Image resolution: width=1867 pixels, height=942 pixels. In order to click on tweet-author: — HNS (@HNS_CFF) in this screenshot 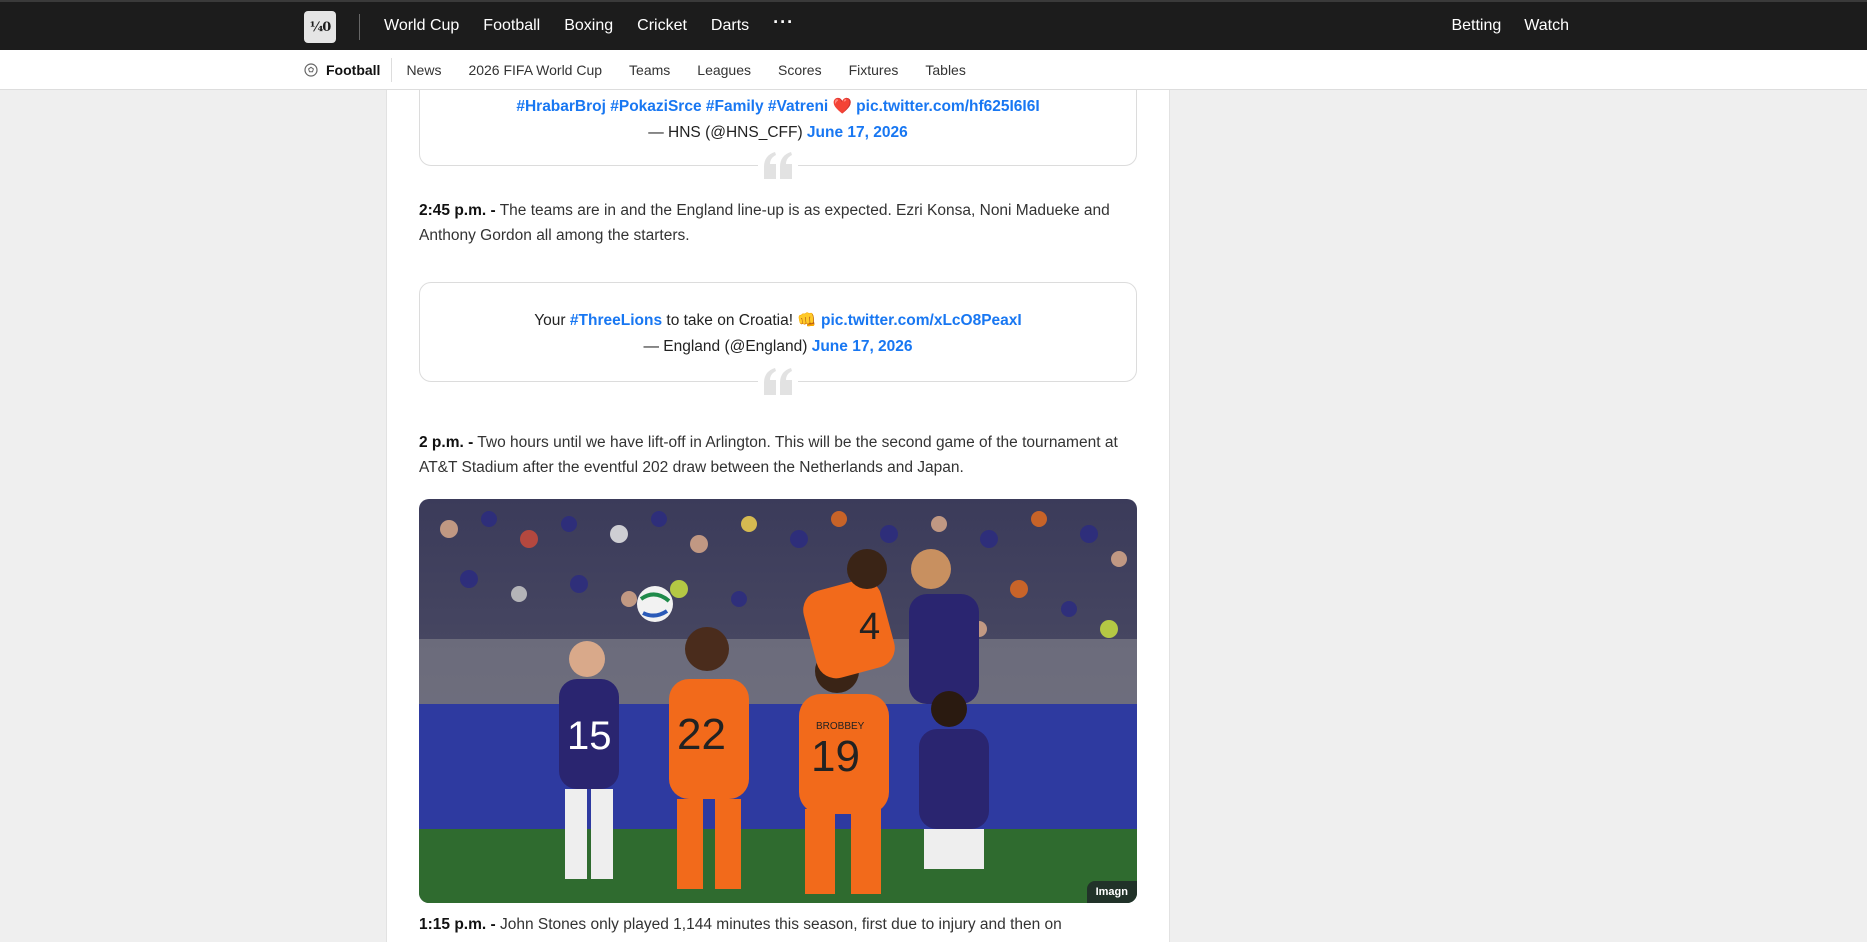, I will do `click(725, 132)`.